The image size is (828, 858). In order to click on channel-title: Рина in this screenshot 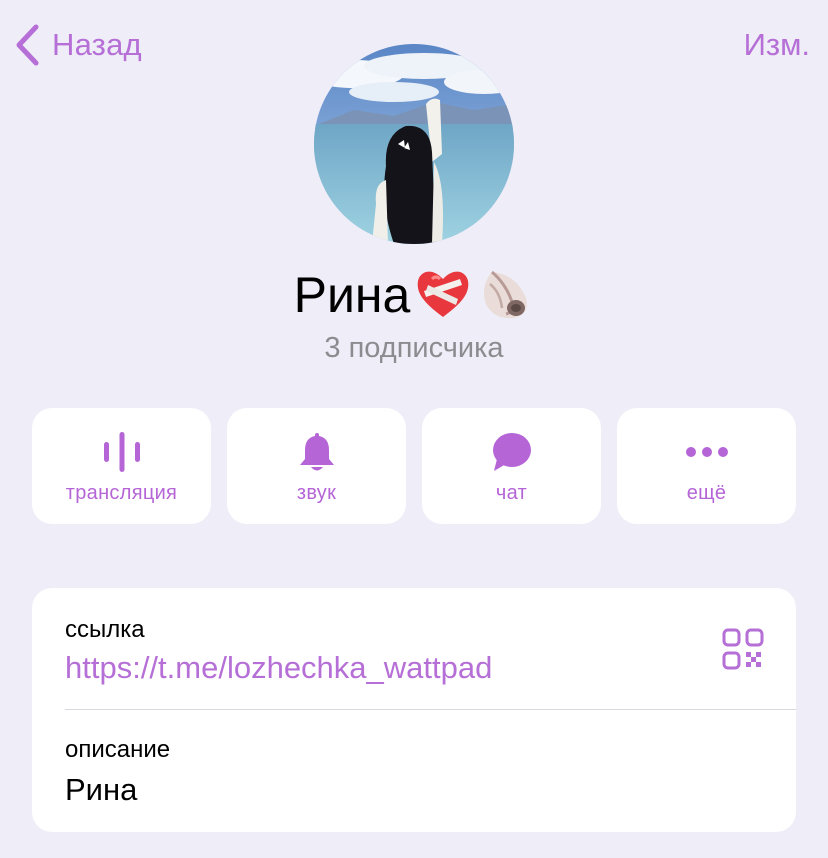, I will do `click(414, 295)`.